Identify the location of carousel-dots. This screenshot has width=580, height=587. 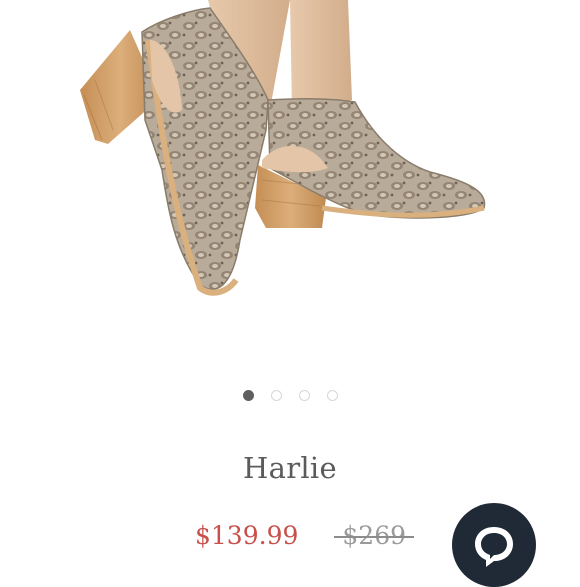
(290, 395).